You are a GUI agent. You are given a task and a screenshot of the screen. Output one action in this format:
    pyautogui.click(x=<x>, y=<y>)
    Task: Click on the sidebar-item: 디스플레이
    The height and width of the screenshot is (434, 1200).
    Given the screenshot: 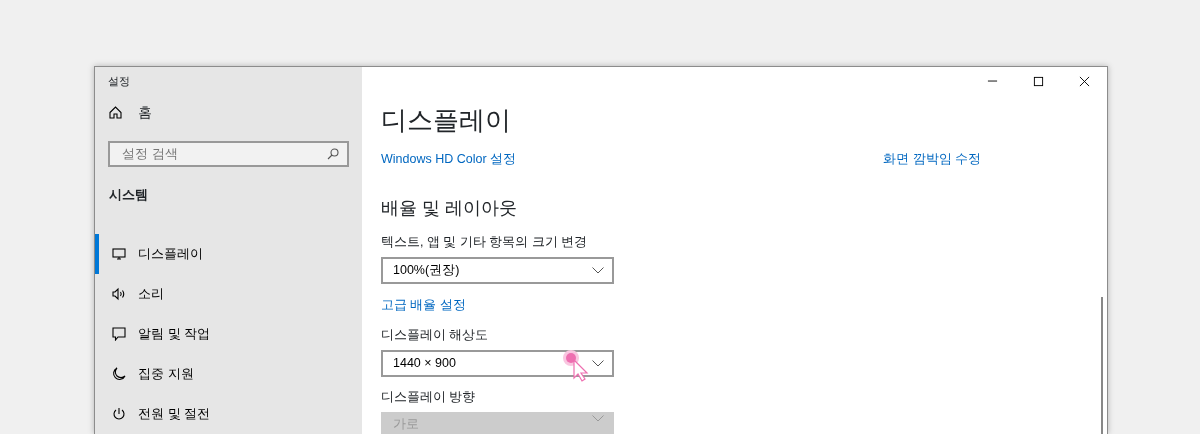 What is the action you would take?
    pyautogui.click(x=228, y=254)
    